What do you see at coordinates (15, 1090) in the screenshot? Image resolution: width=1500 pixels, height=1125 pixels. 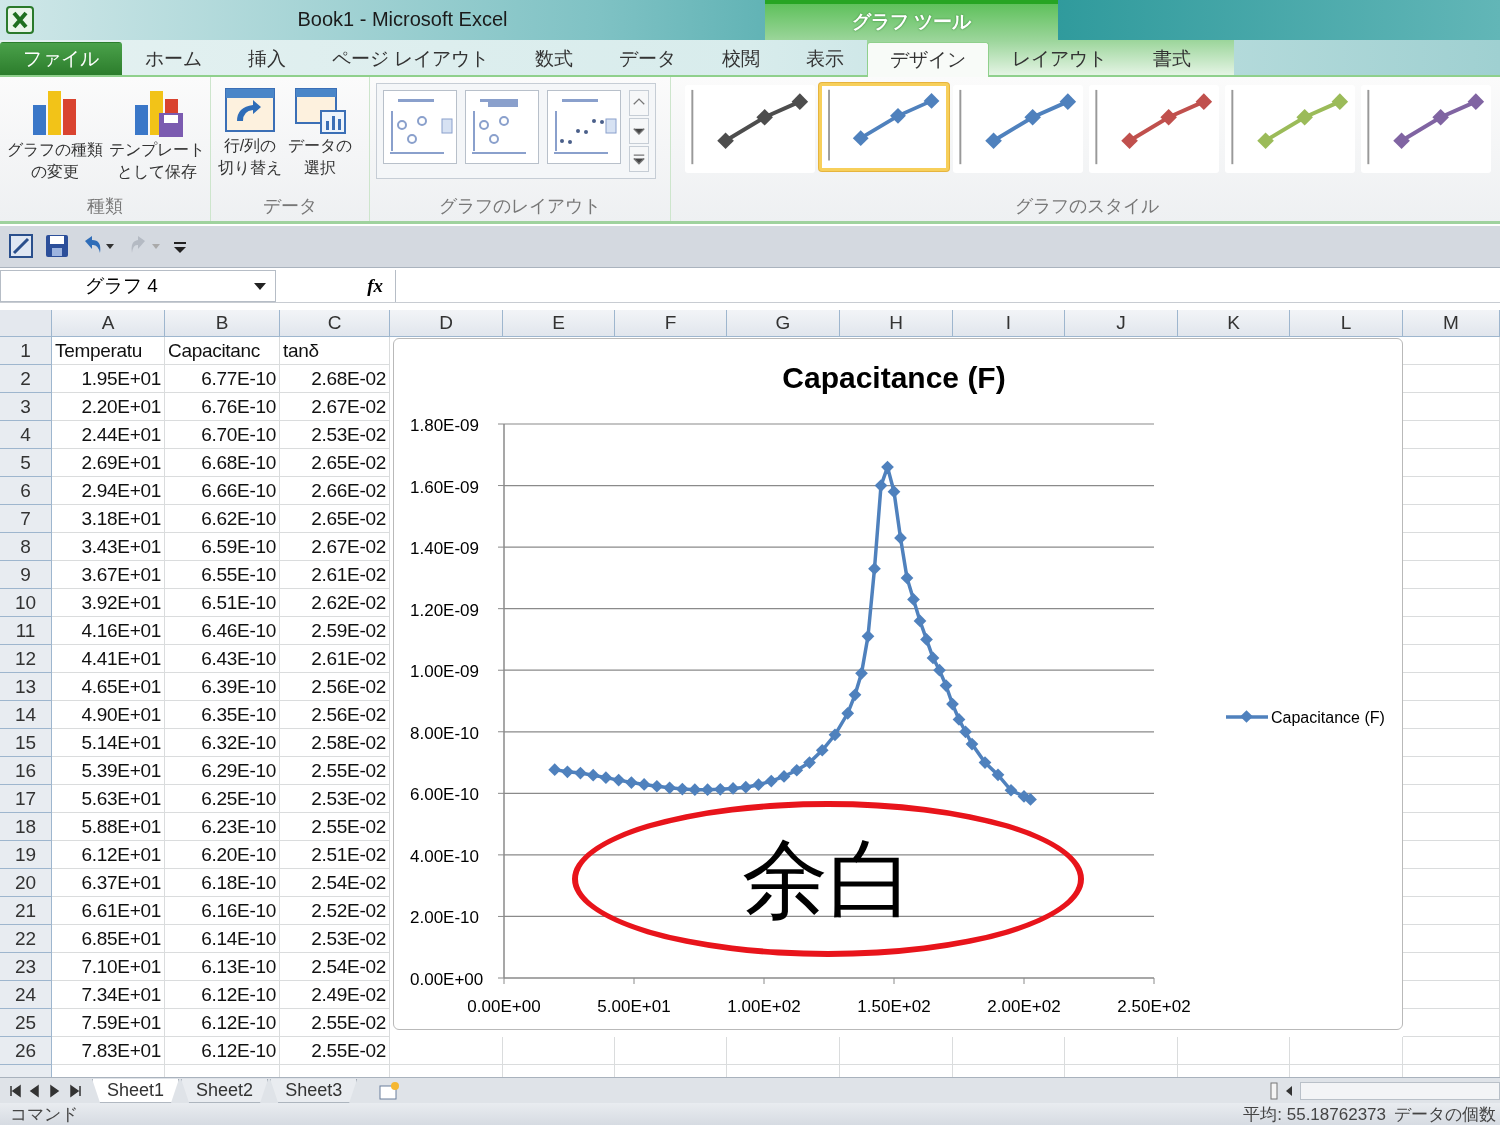 I see `first-sheet-icon` at bounding box center [15, 1090].